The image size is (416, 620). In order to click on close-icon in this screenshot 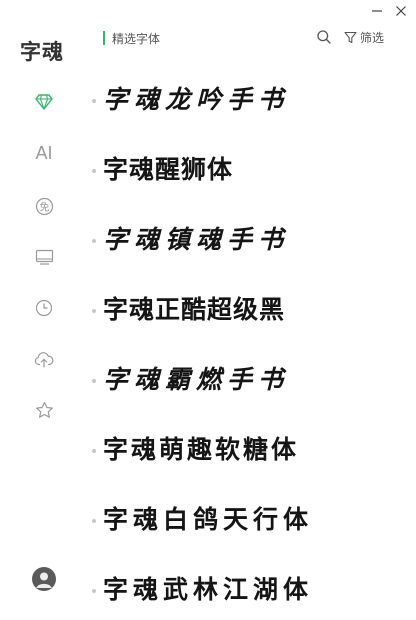, I will do `click(401, 11)`.